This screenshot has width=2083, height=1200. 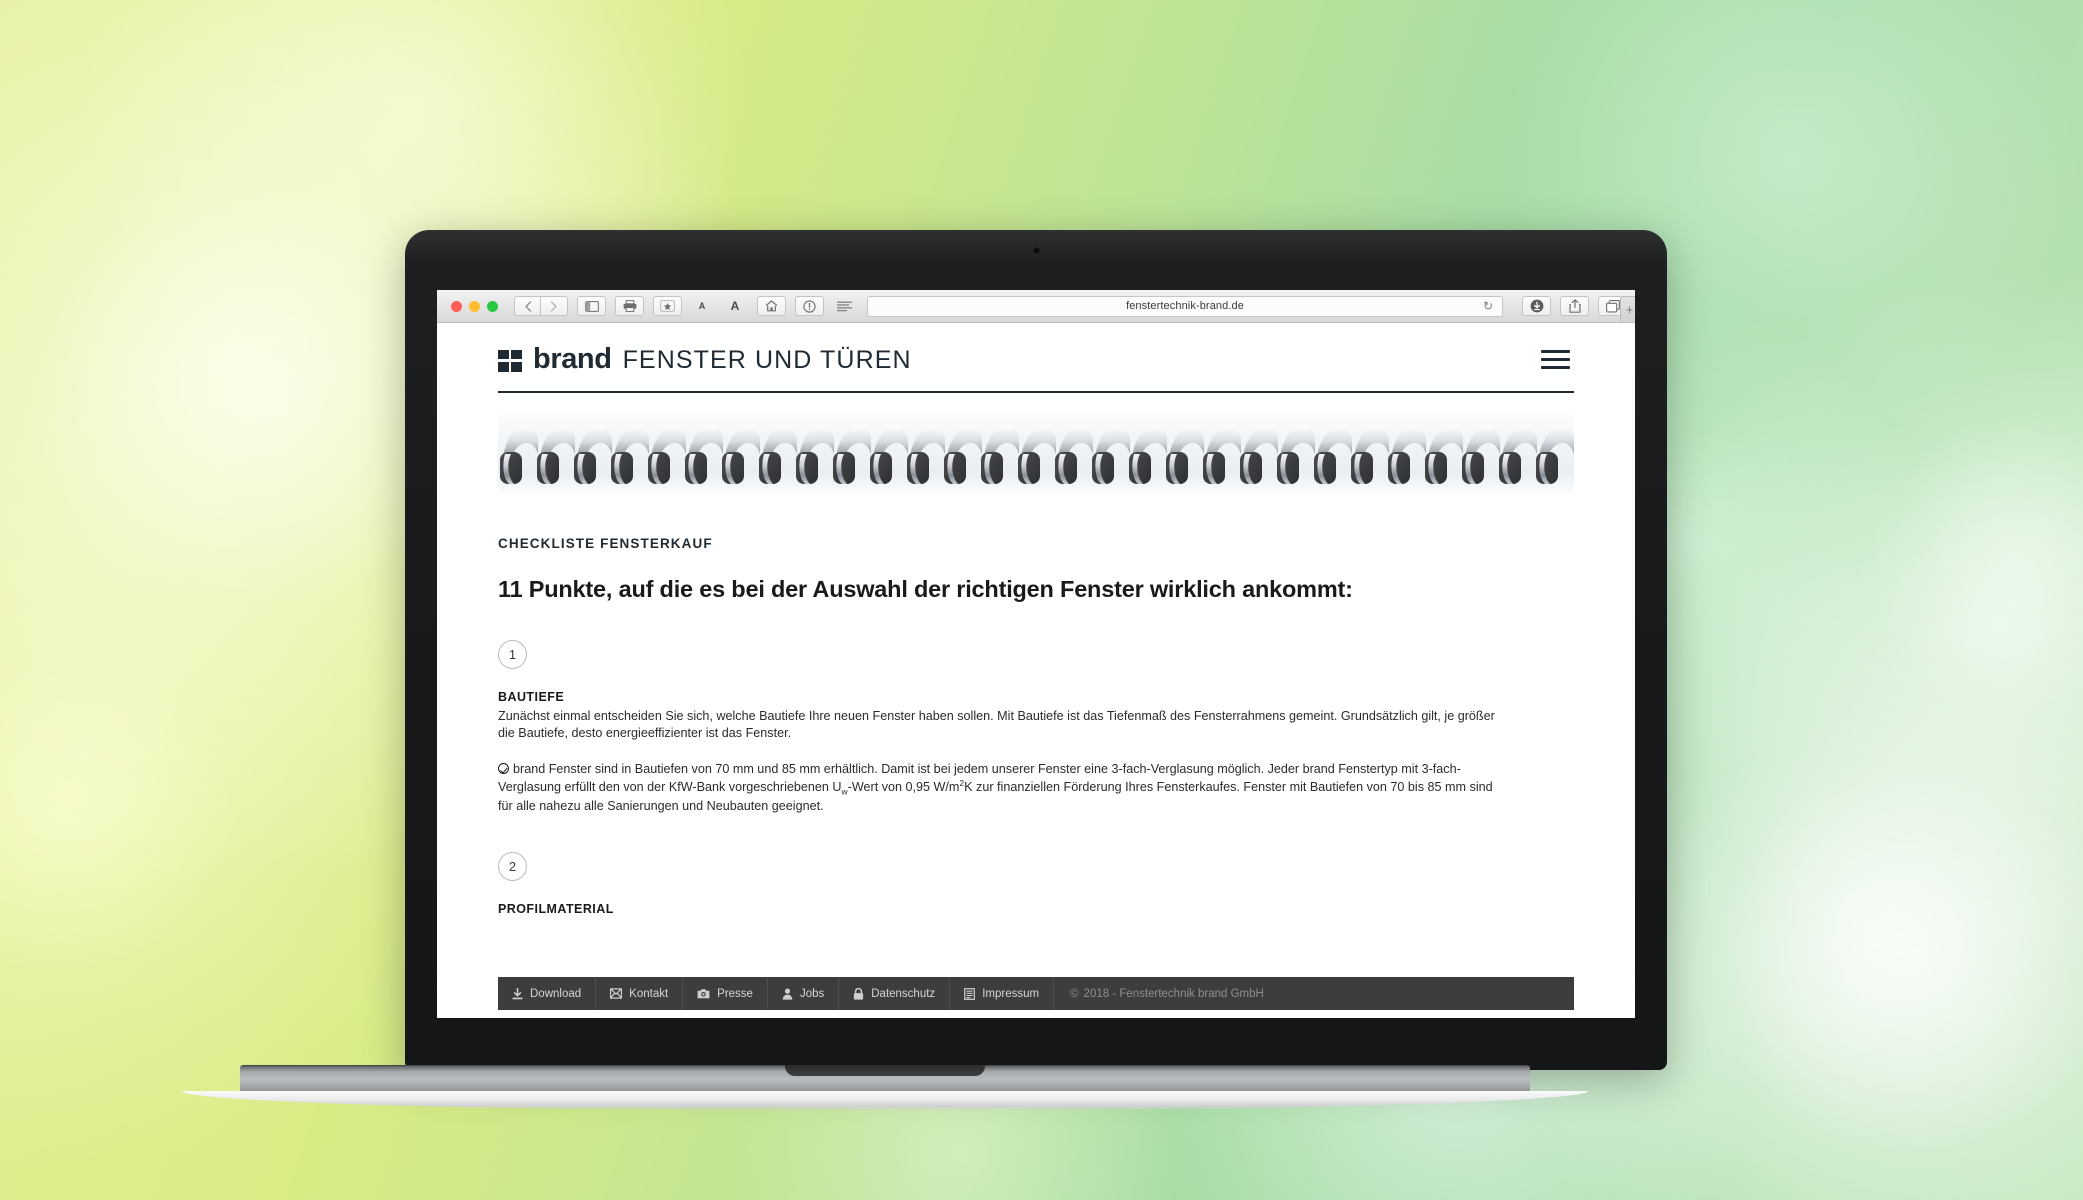 I want to click on print-button, so click(x=629, y=306).